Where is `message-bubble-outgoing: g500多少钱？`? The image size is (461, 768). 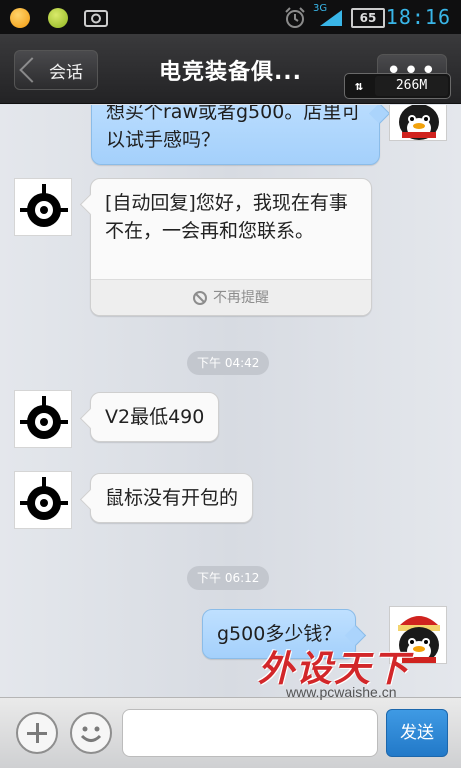 message-bubble-outgoing: g500多少钱？ is located at coordinates (279, 634).